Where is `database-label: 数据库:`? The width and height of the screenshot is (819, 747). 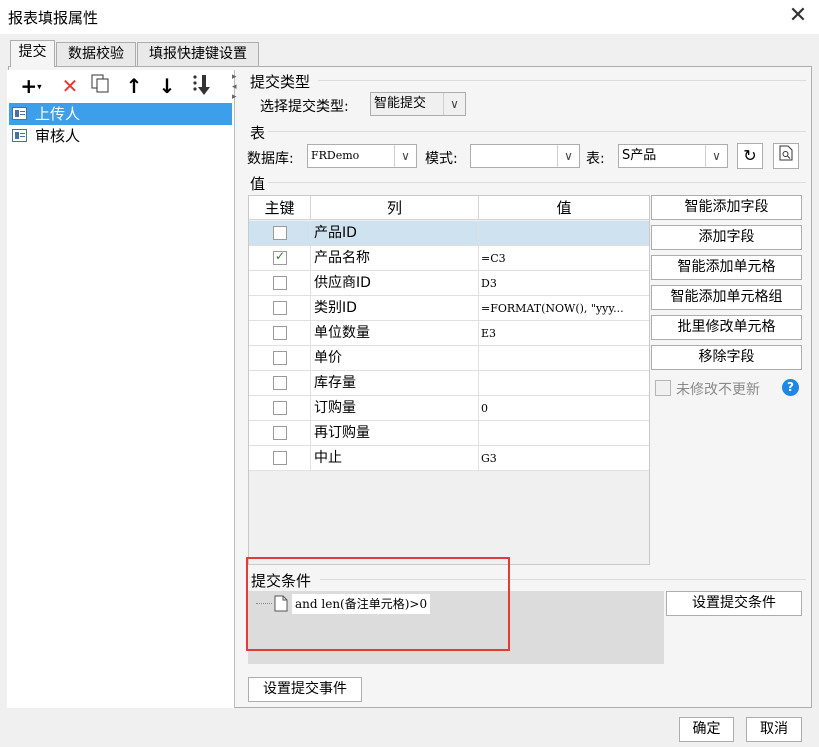 database-label: 数据库: is located at coordinates (270, 159).